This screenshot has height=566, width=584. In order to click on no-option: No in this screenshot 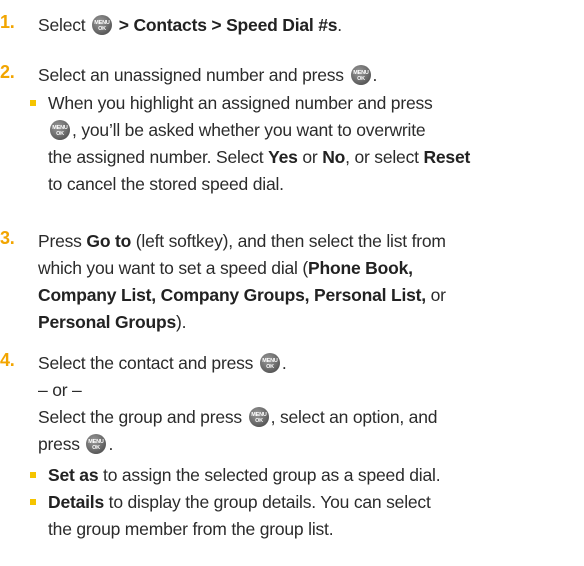, I will do `click(334, 157)`.